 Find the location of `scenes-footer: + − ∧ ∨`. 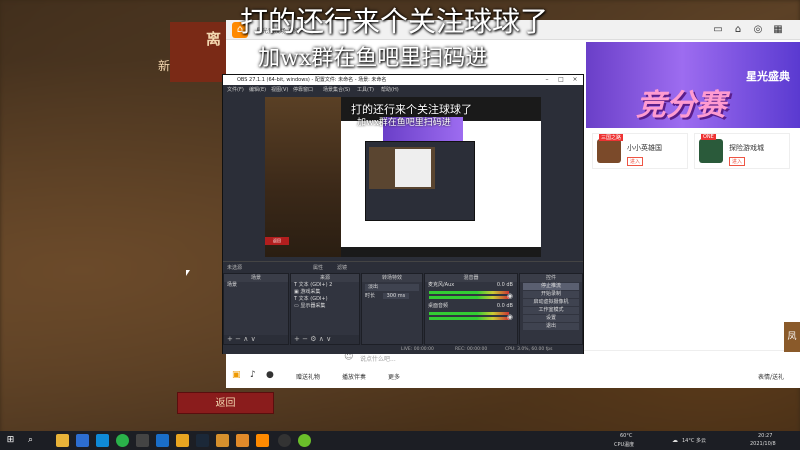

scenes-footer: + − ∧ ∨ is located at coordinates (256, 339).